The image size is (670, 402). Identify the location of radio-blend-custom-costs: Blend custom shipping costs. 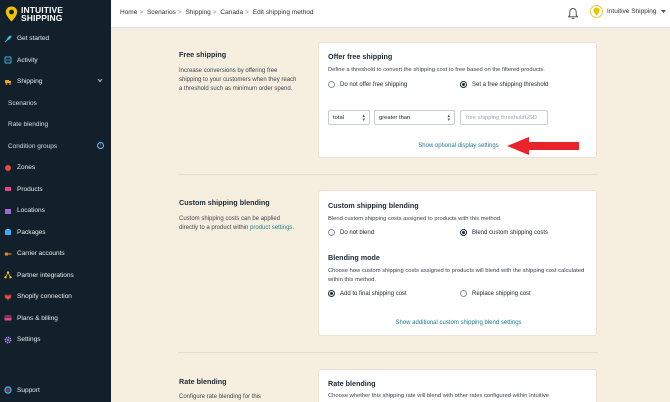
(504, 232).